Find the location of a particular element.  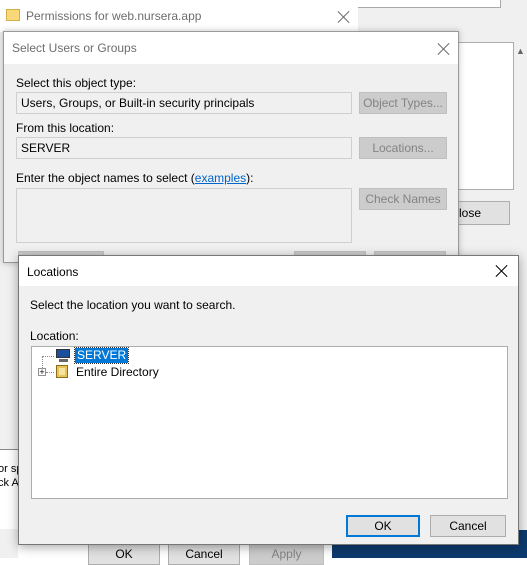

folder-icon is located at coordinates (13, 15).